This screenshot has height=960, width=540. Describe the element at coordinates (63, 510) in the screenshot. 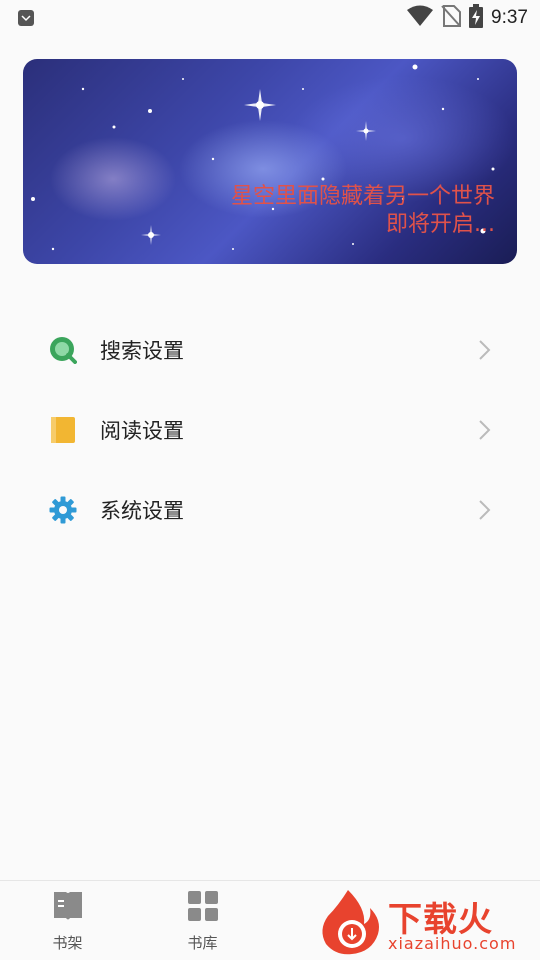

I see `gear-icon` at that location.